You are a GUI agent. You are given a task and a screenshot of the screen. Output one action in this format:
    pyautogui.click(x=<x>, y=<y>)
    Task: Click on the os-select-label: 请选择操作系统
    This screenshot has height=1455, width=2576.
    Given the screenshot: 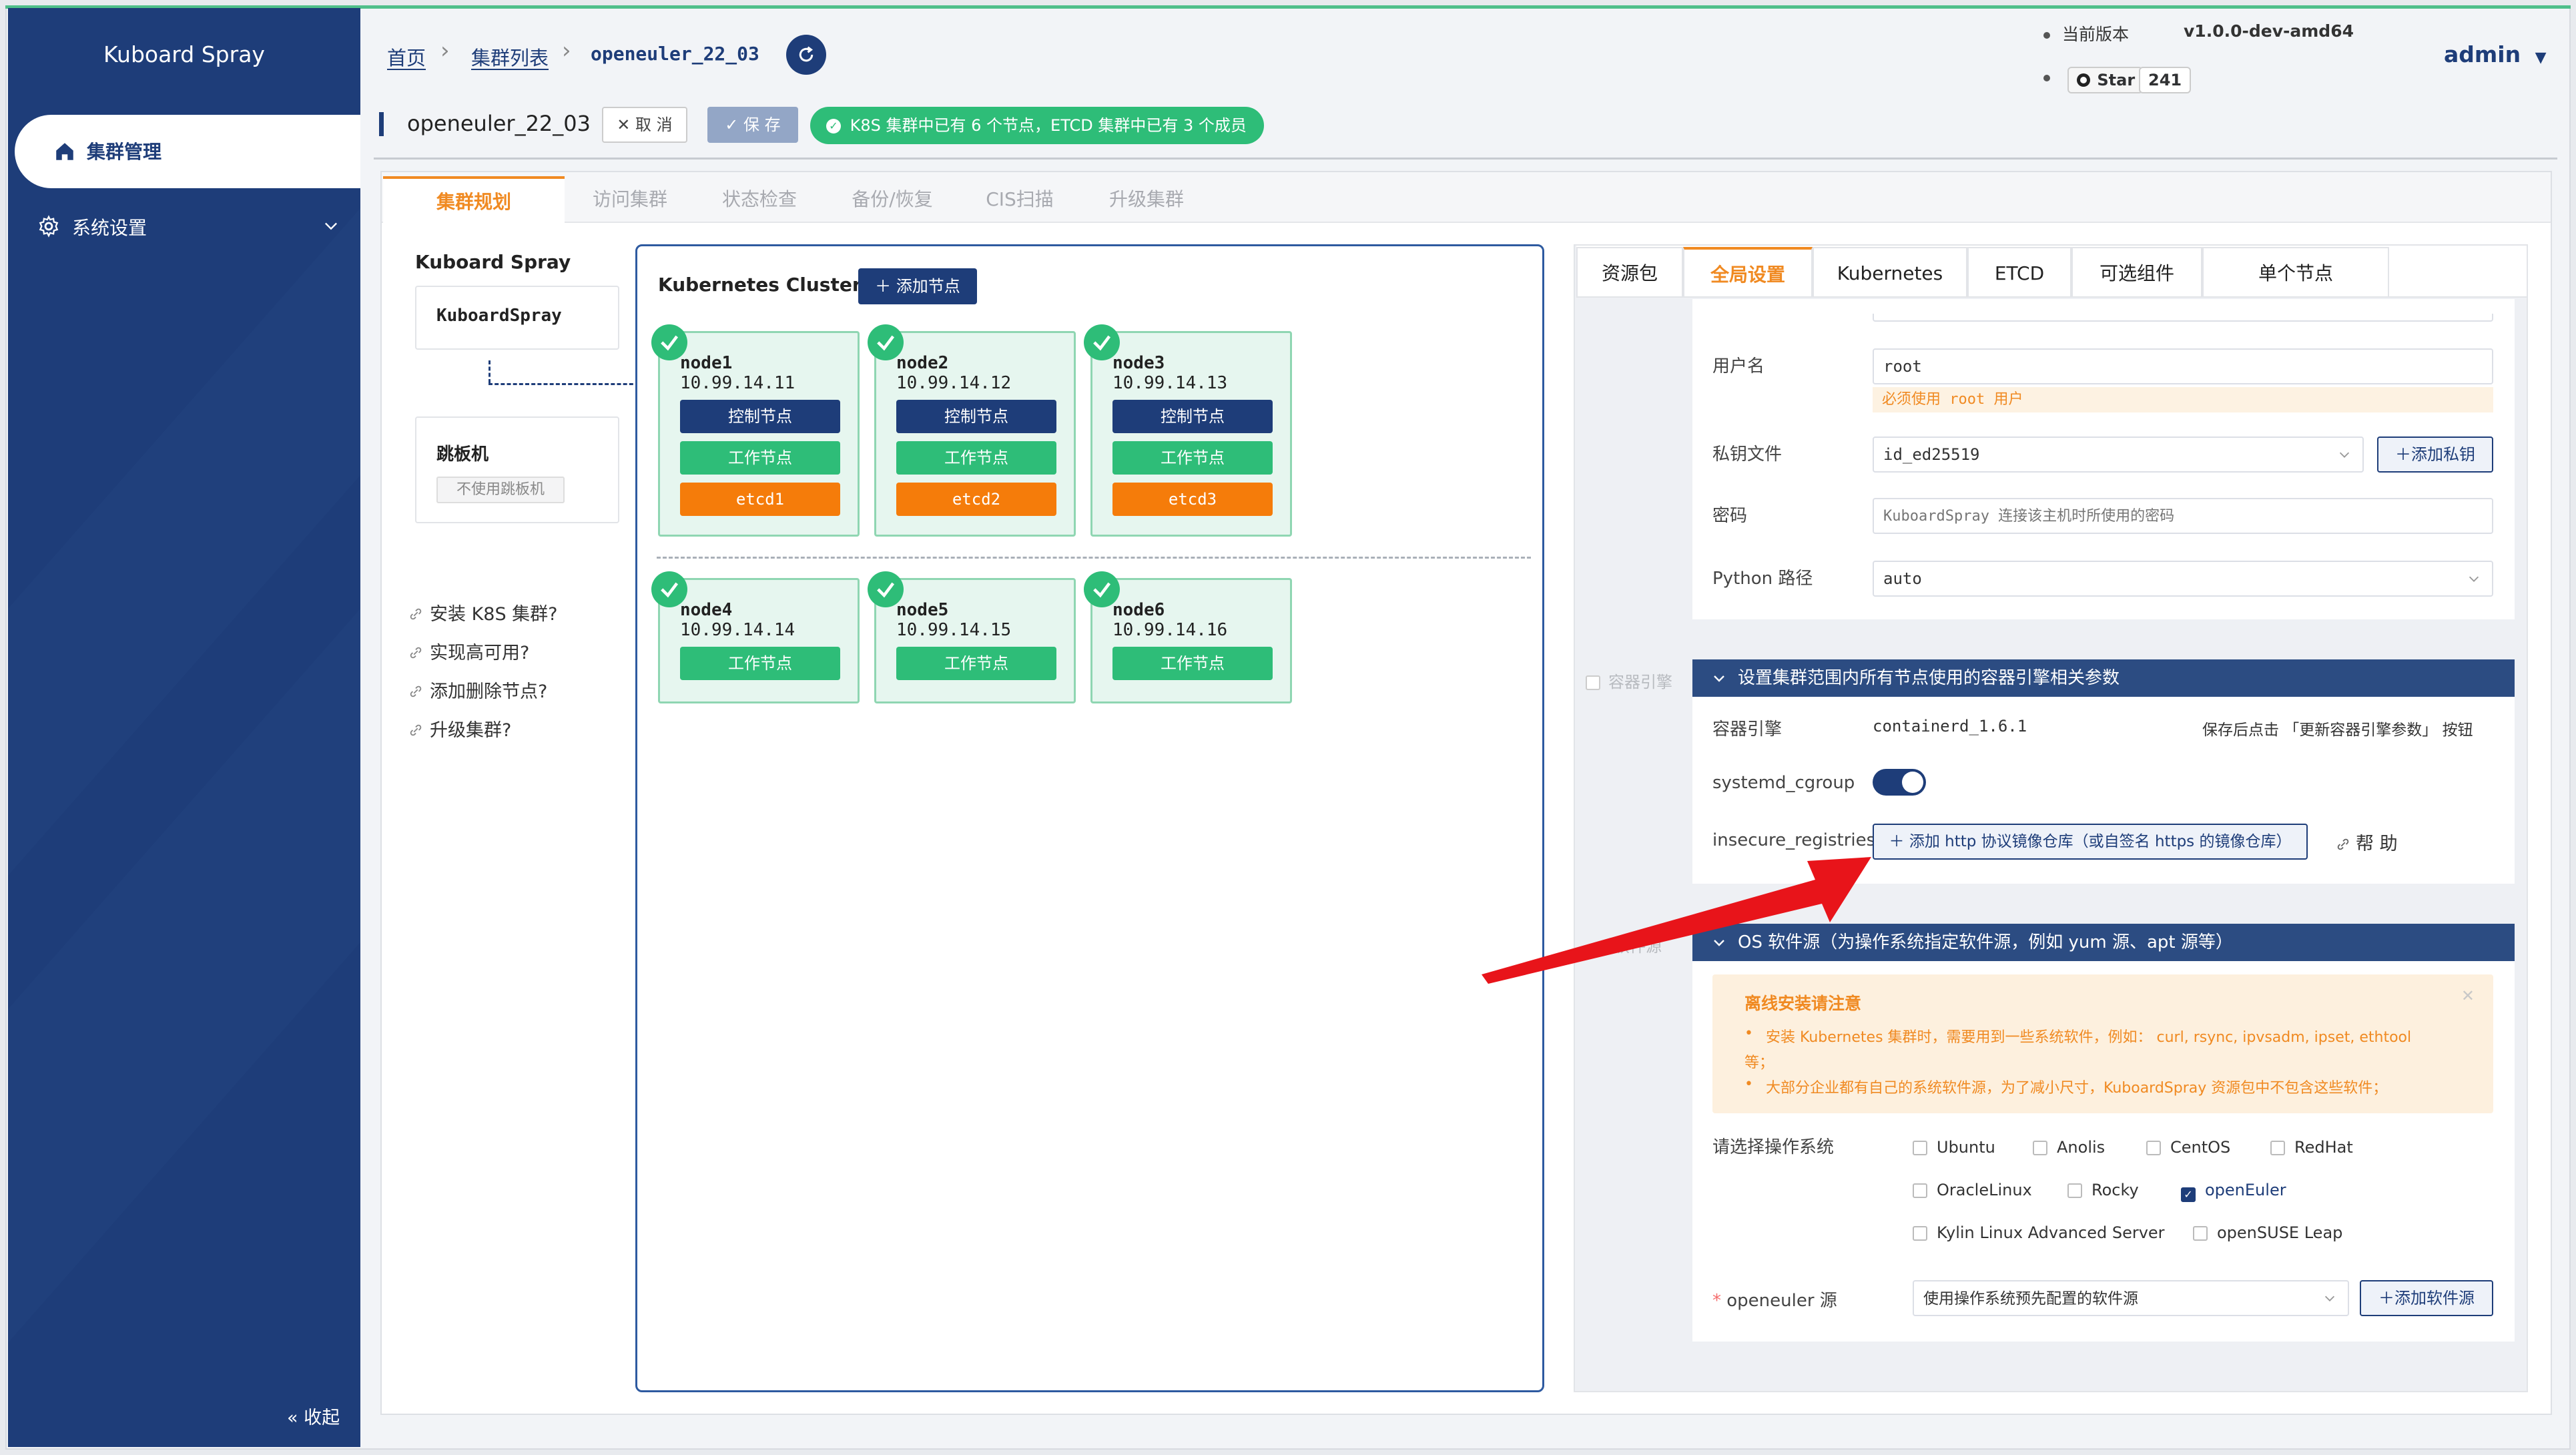 What is the action you would take?
    pyautogui.click(x=1773, y=1147)
    